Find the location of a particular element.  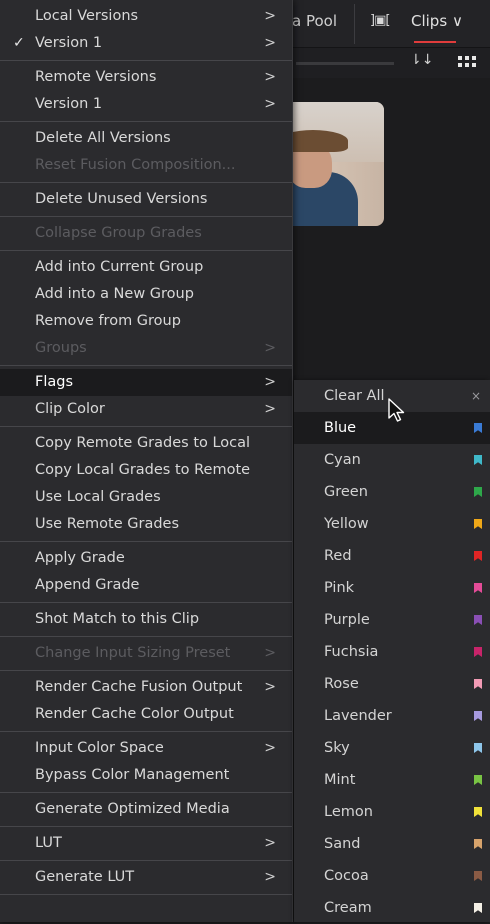

menu-item-copy-local-grades-to-remote: Copy Local Grades to Remote is located at coordinates (146, 470).